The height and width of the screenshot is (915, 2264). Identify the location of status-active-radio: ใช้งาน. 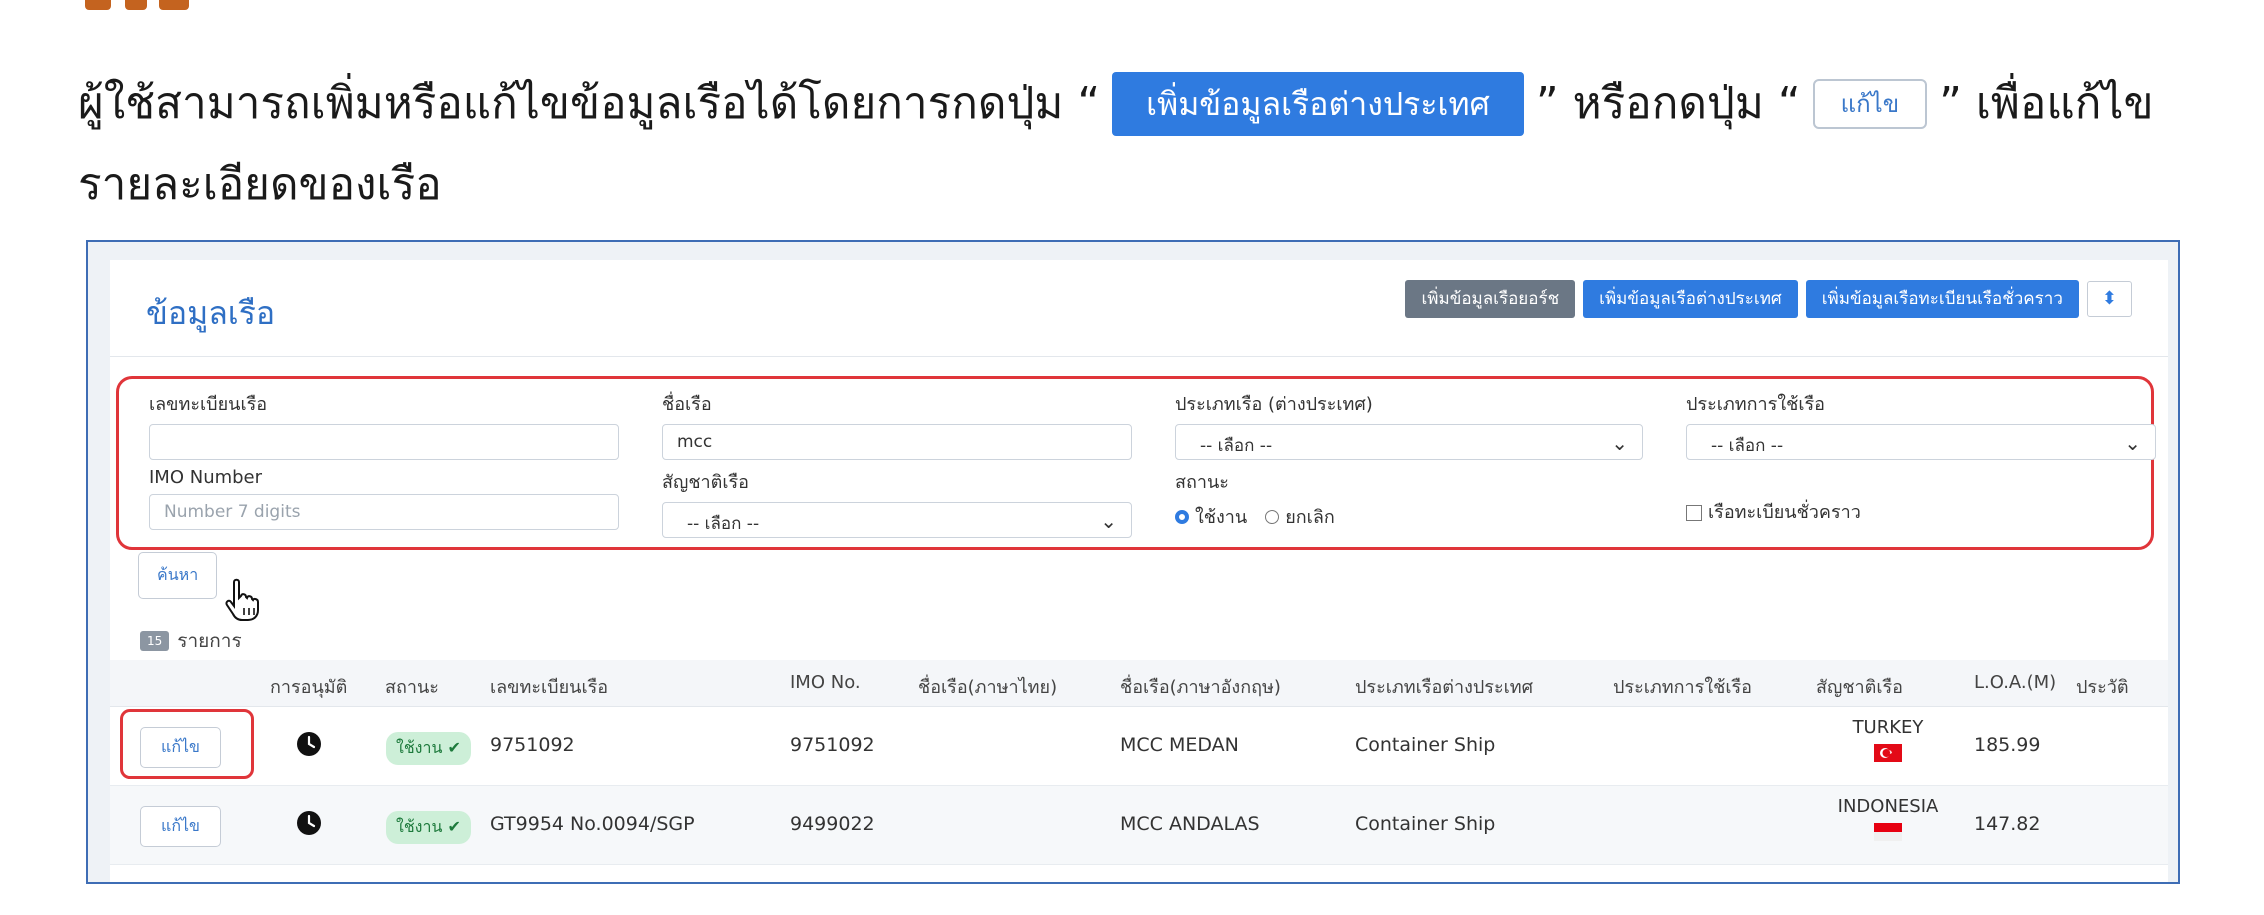
(1211, 516).